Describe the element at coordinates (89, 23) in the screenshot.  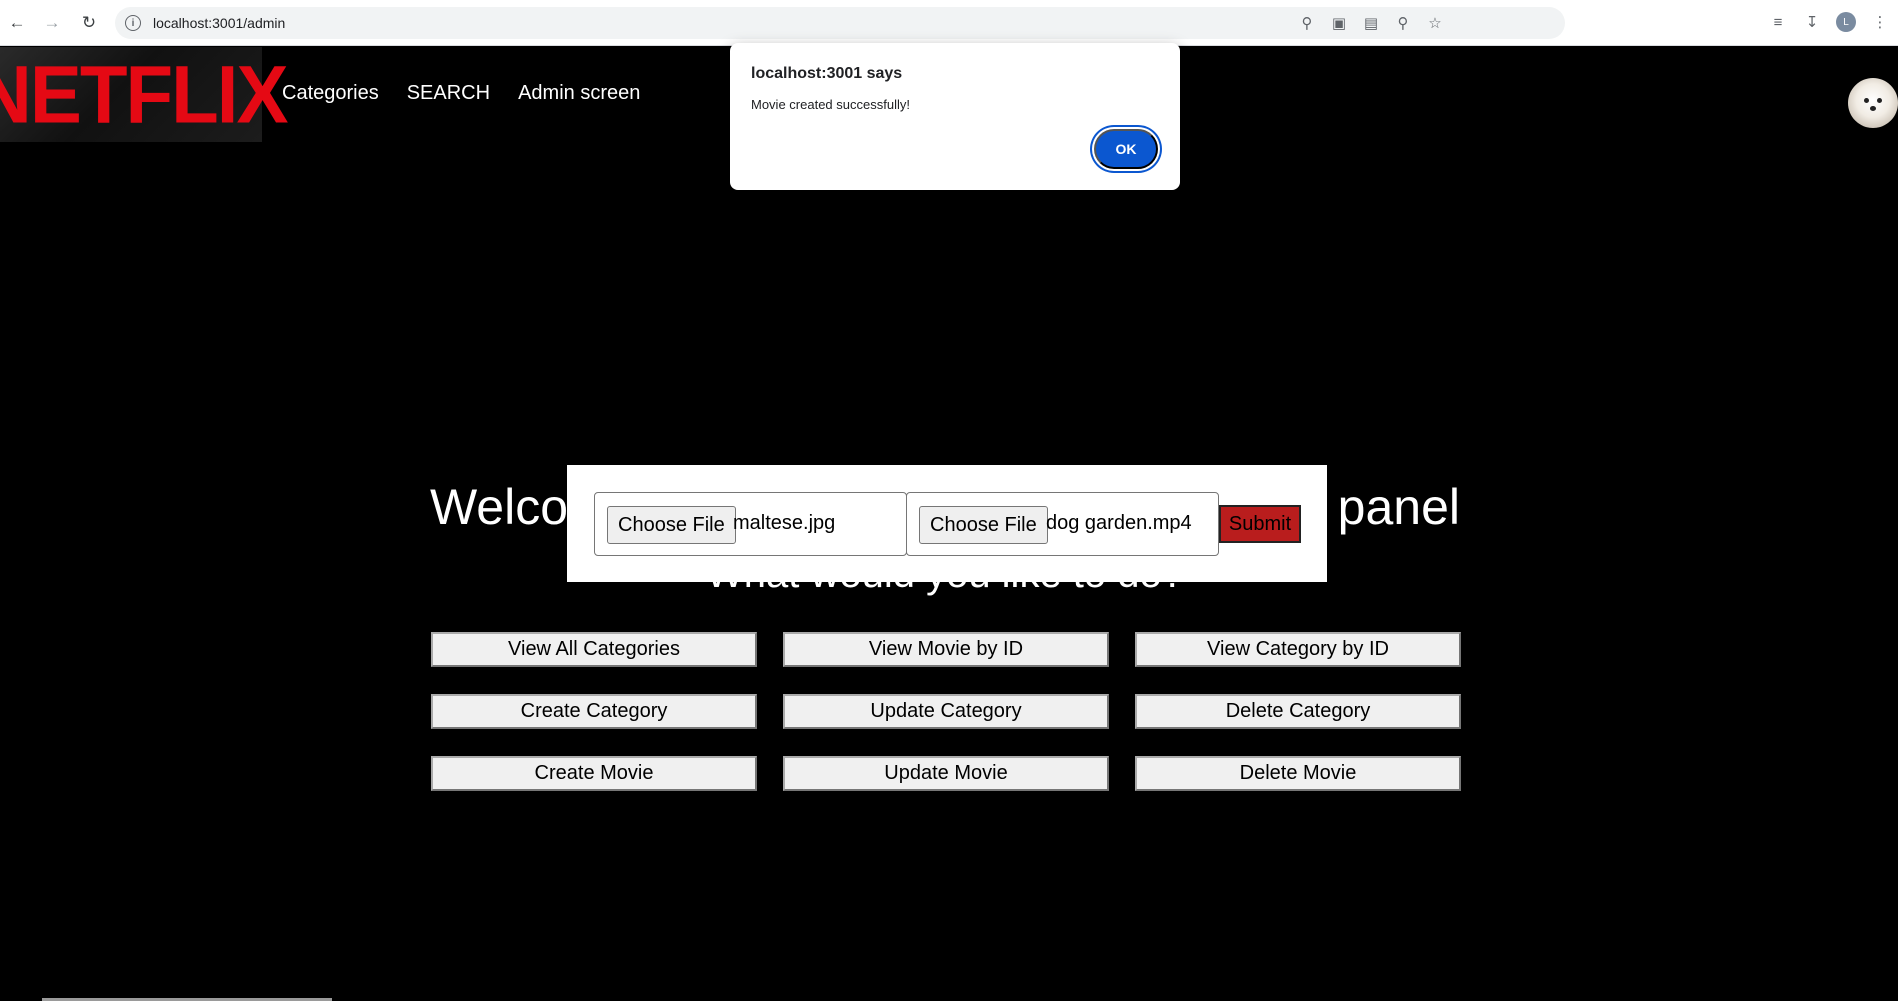
I see `reload-icon: ↻` at that location.